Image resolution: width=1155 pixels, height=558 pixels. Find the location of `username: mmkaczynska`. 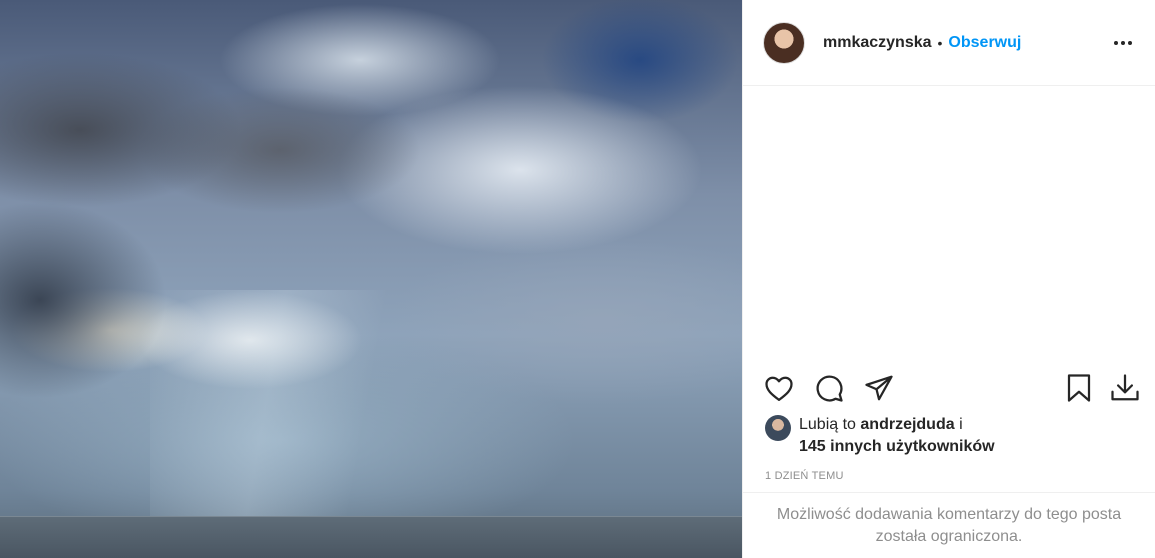

username: mmkaczynska is located at coordinates (877, 43).